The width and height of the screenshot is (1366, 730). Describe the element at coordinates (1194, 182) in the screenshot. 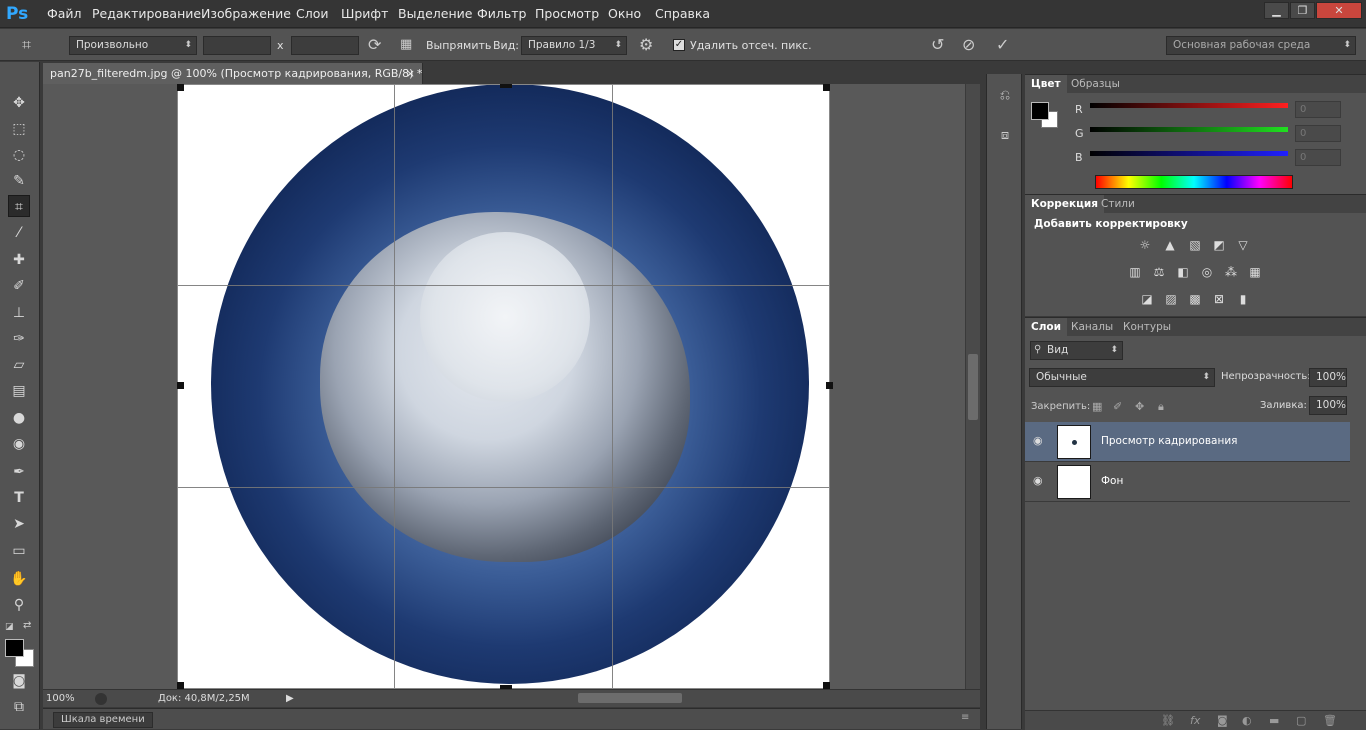

I see `color-spectrum` at that location.